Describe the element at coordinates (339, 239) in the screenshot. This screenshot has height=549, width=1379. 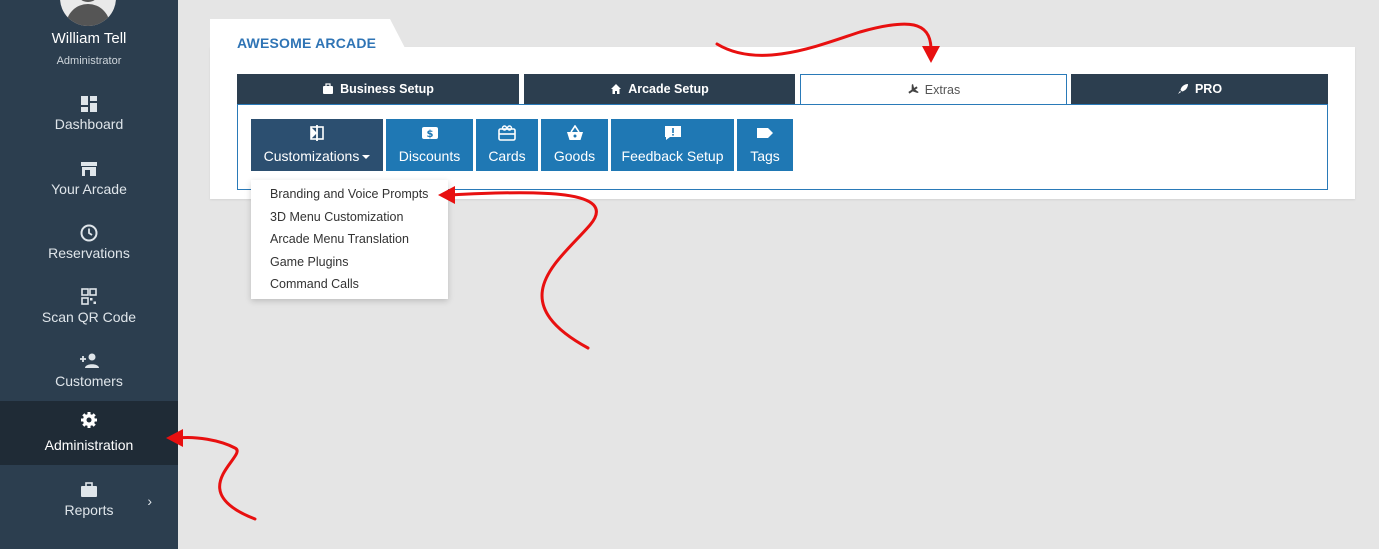
I see `dropdown-item-arcade-menu-translation: Arcade Menu Translation` at that location.